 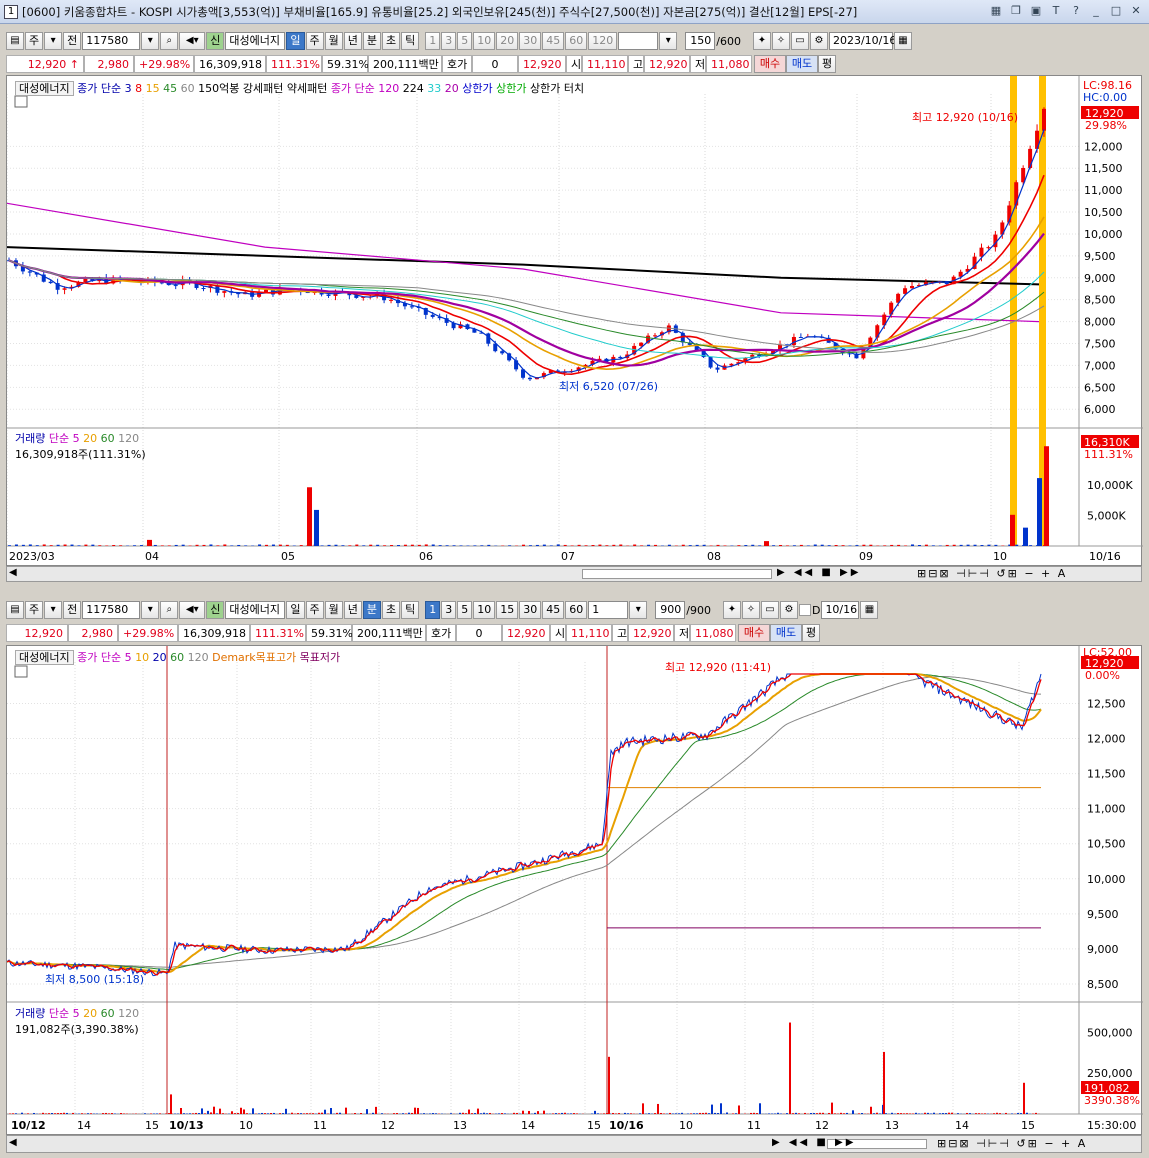 What do you see at coordinates (1096, 11) in the screenshot?
I see `minimize-icon: _` at bounding box center [1096, 11].